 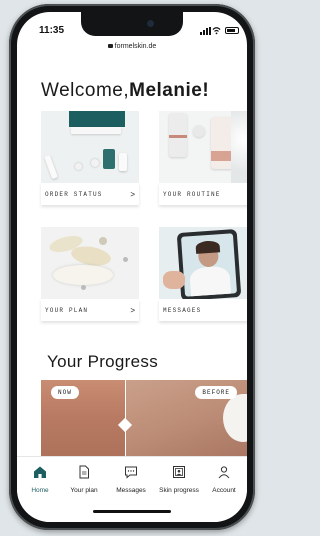 I want to click on card-row: YOUR PLAN >, so click(x=90, y=310).